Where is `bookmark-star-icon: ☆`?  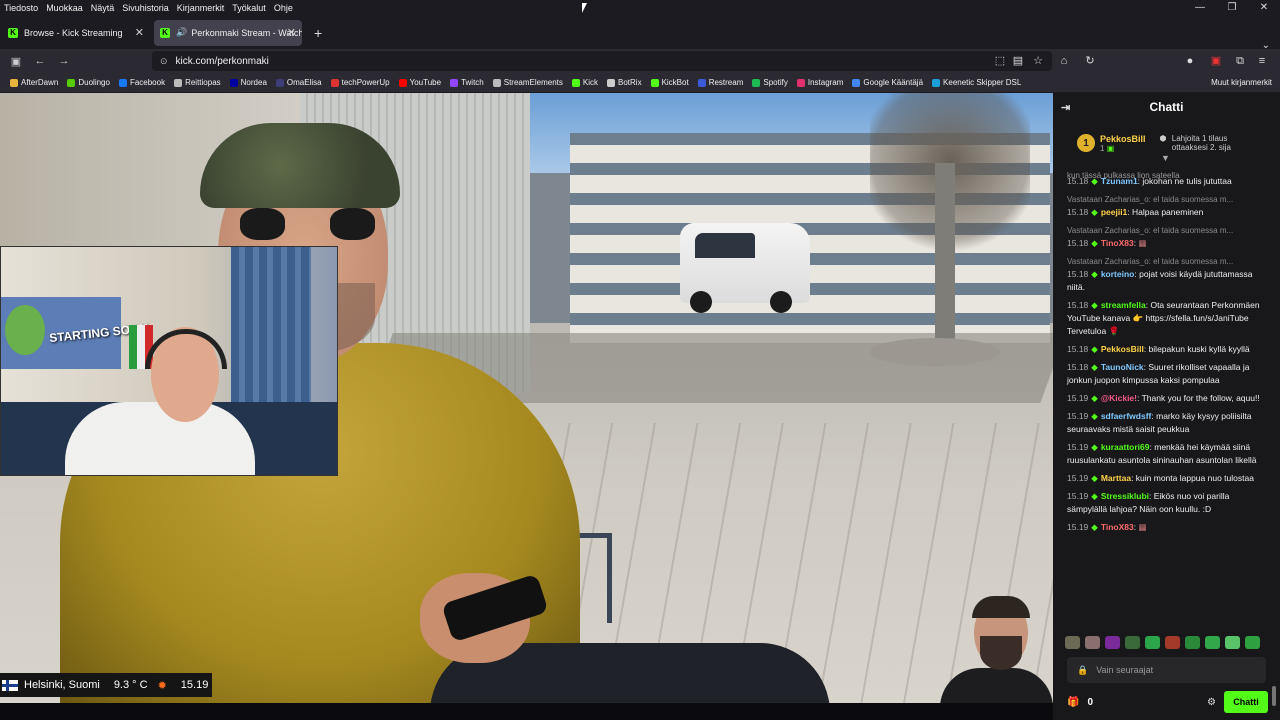
bookmark-star-icon: ☆ is located at coordinates (1038, 61).